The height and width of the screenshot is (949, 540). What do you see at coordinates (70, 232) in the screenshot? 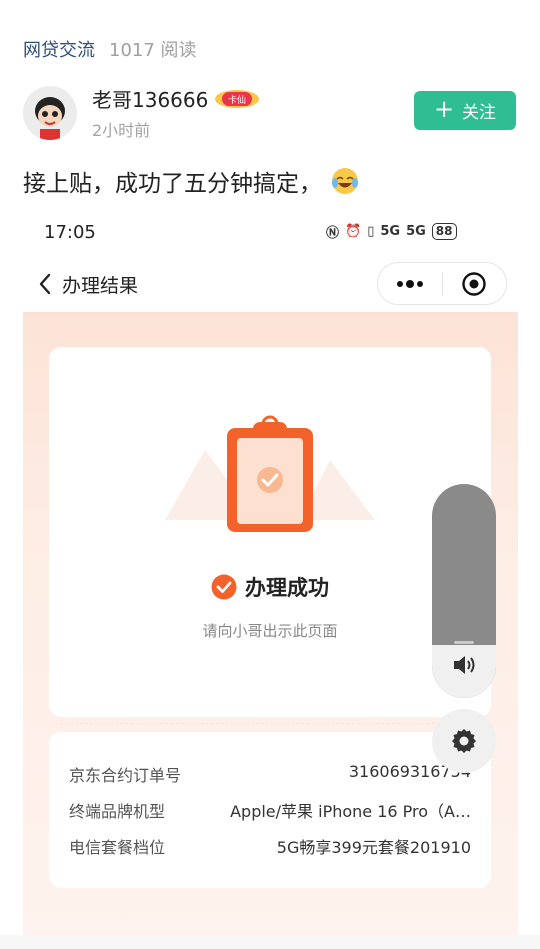
I see `status-time: 17:05` at bounding box center [70, 232].